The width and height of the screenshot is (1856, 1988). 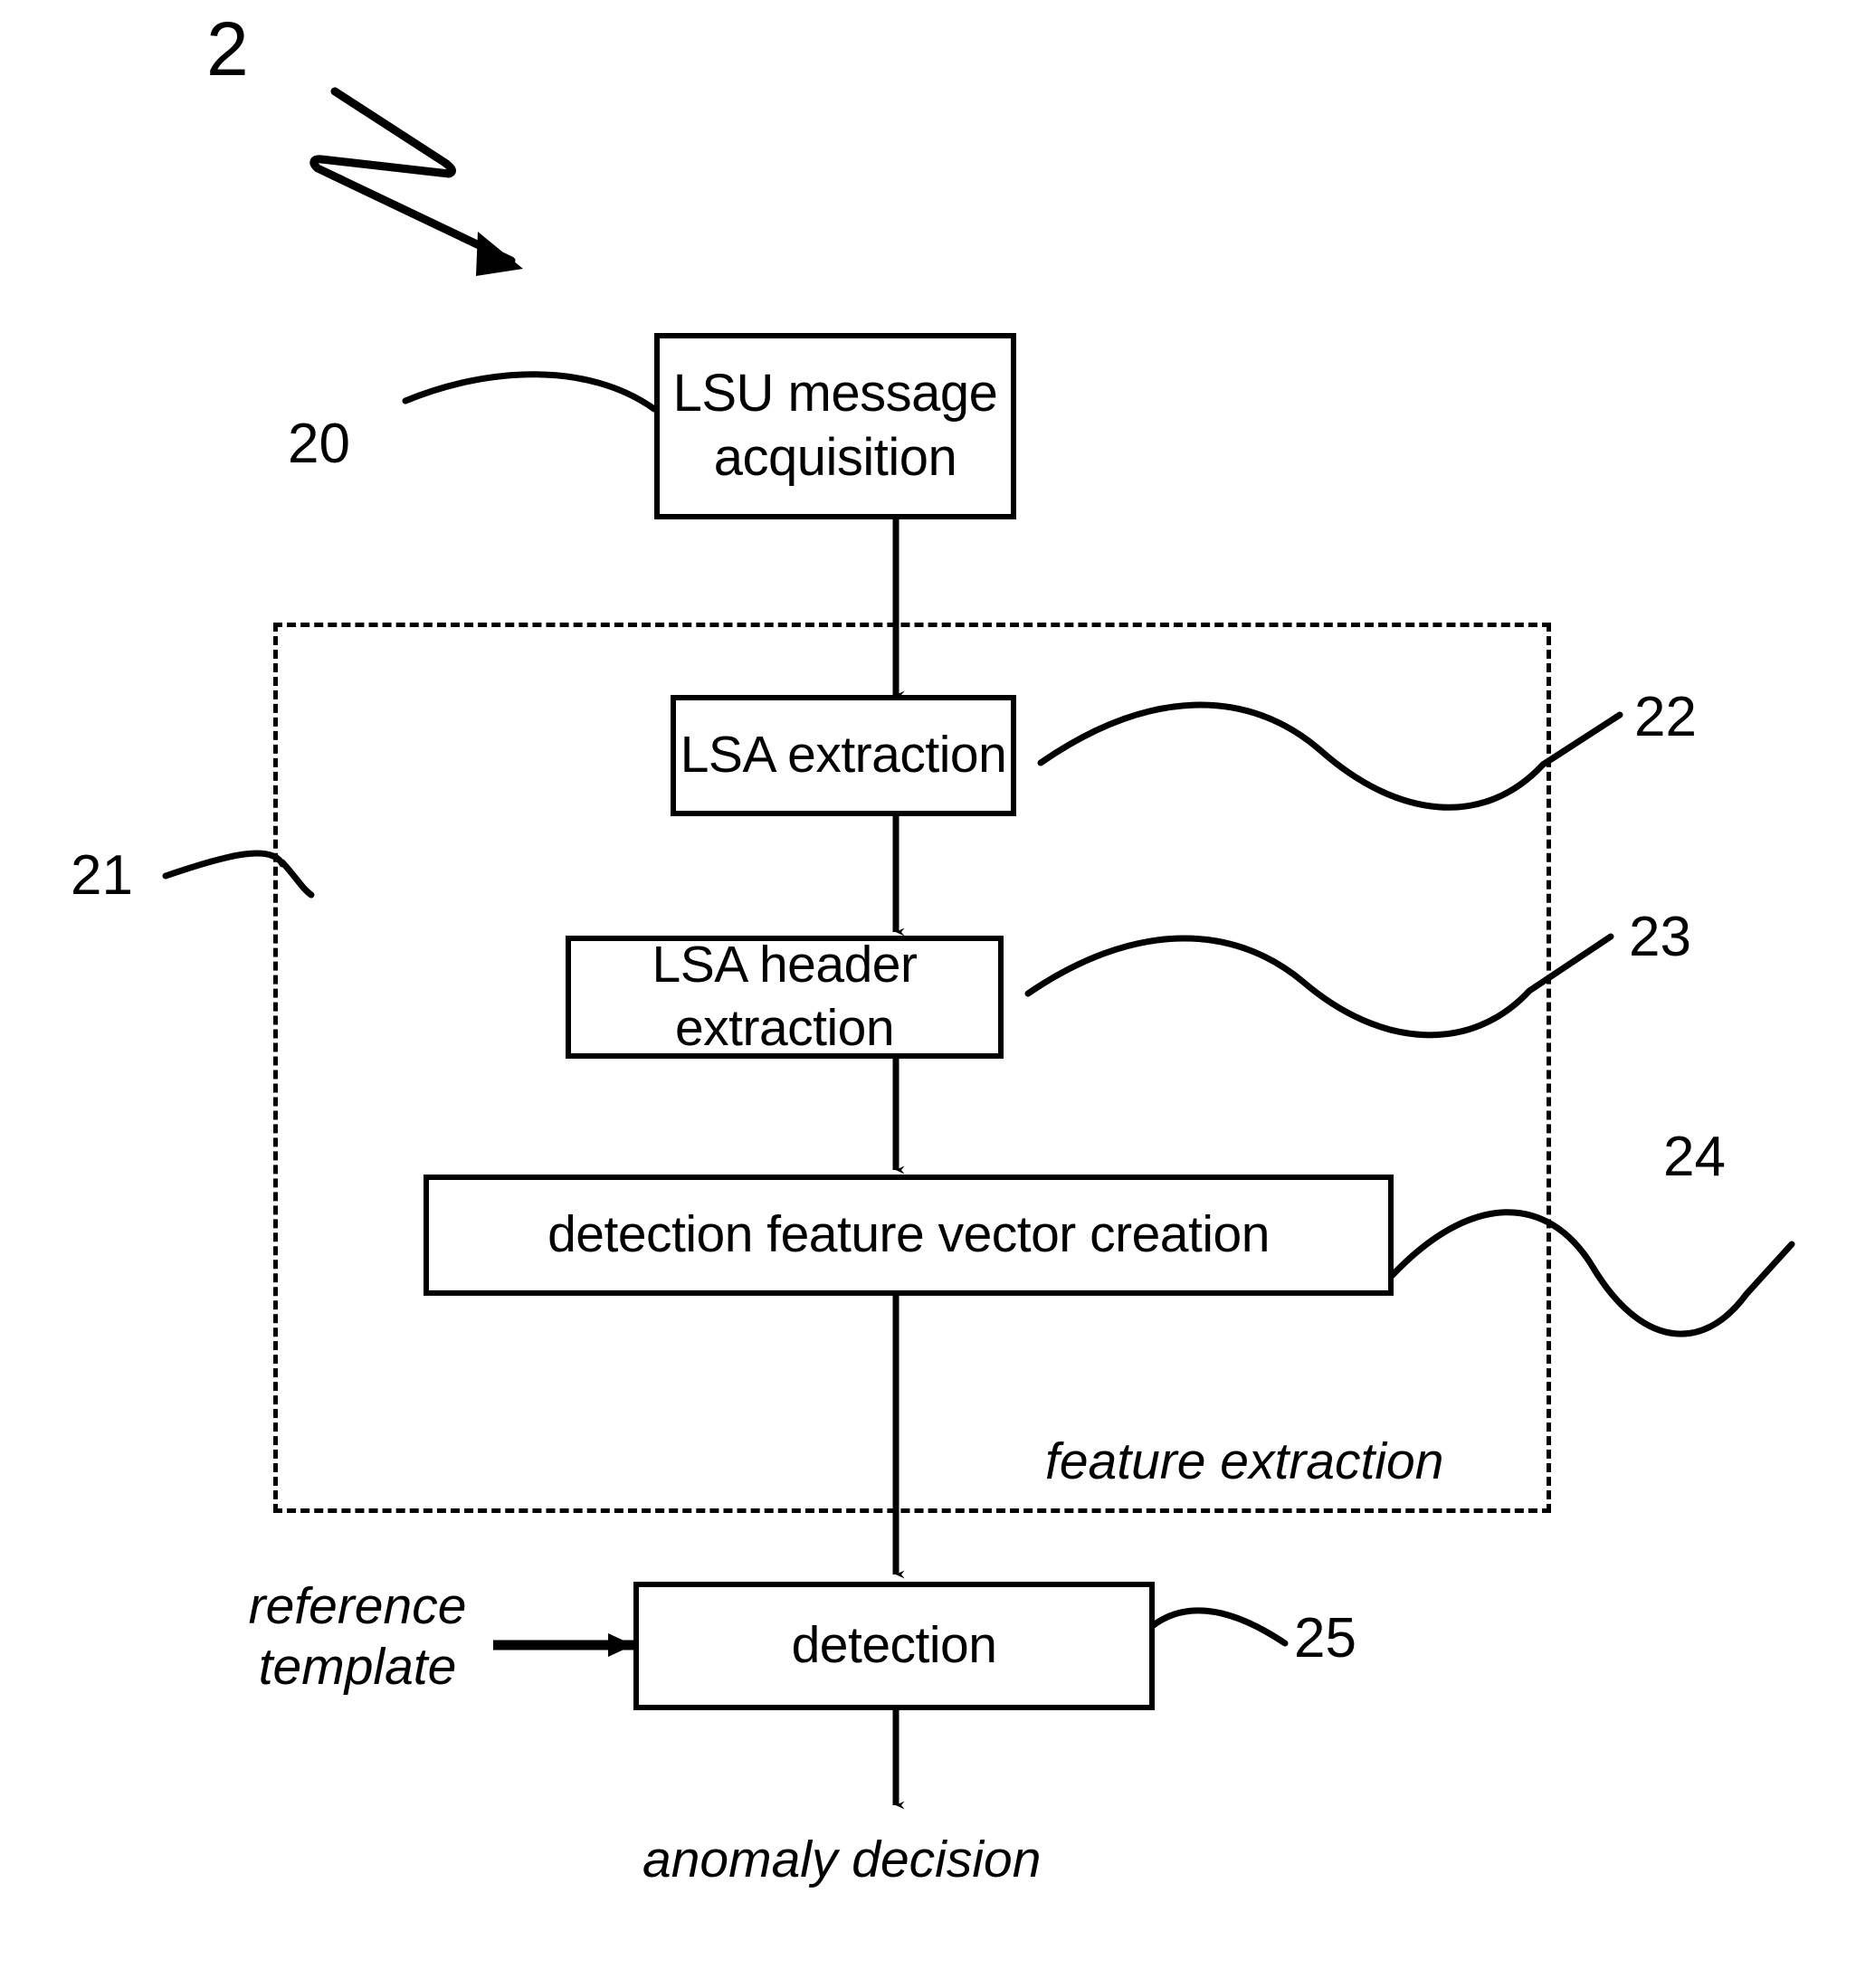 I want to click on node-lsa-extraction: LSA extraction, so click(x=843, y=755).